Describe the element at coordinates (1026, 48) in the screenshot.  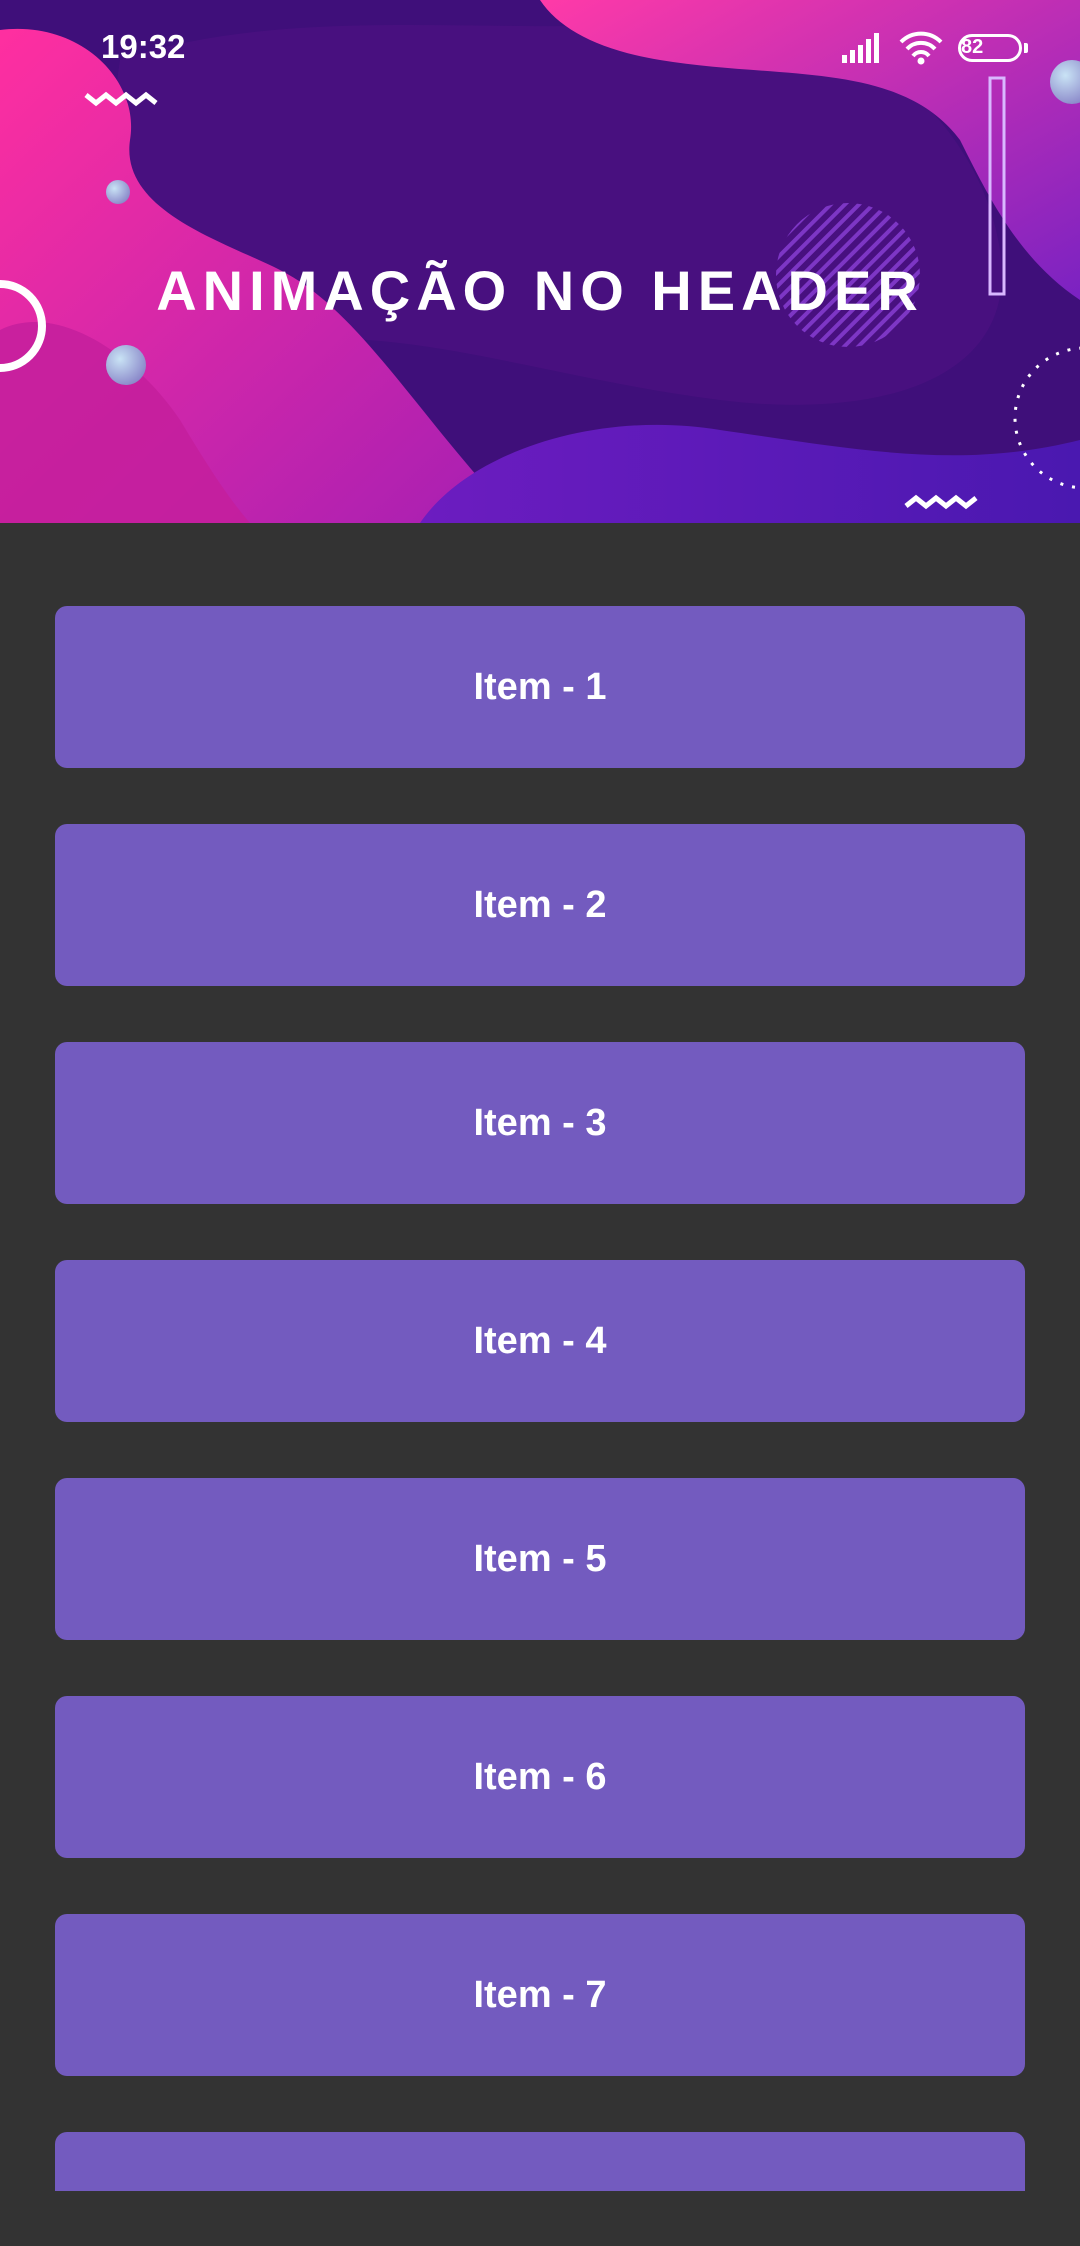
I see `battery-cap` at that location.